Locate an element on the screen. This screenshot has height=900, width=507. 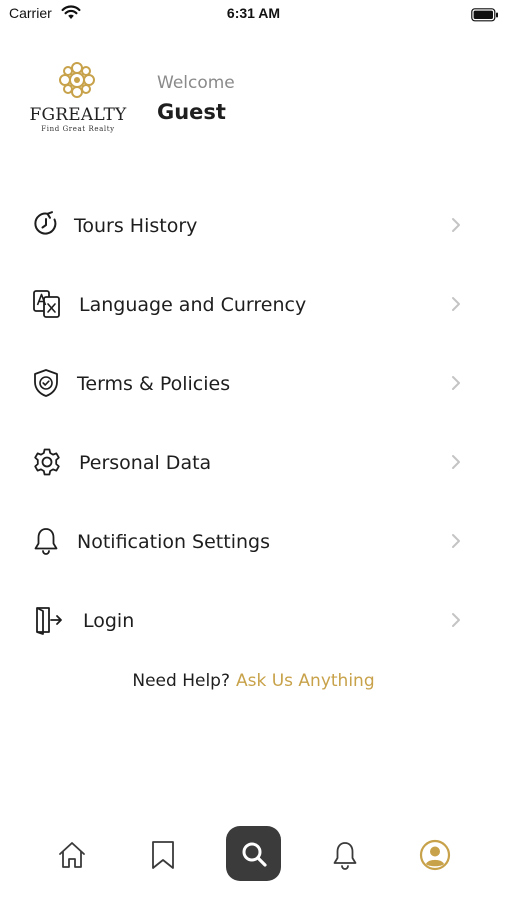
menu-item-notification-settings: Notification Settings is located at coordinates (253, 542).